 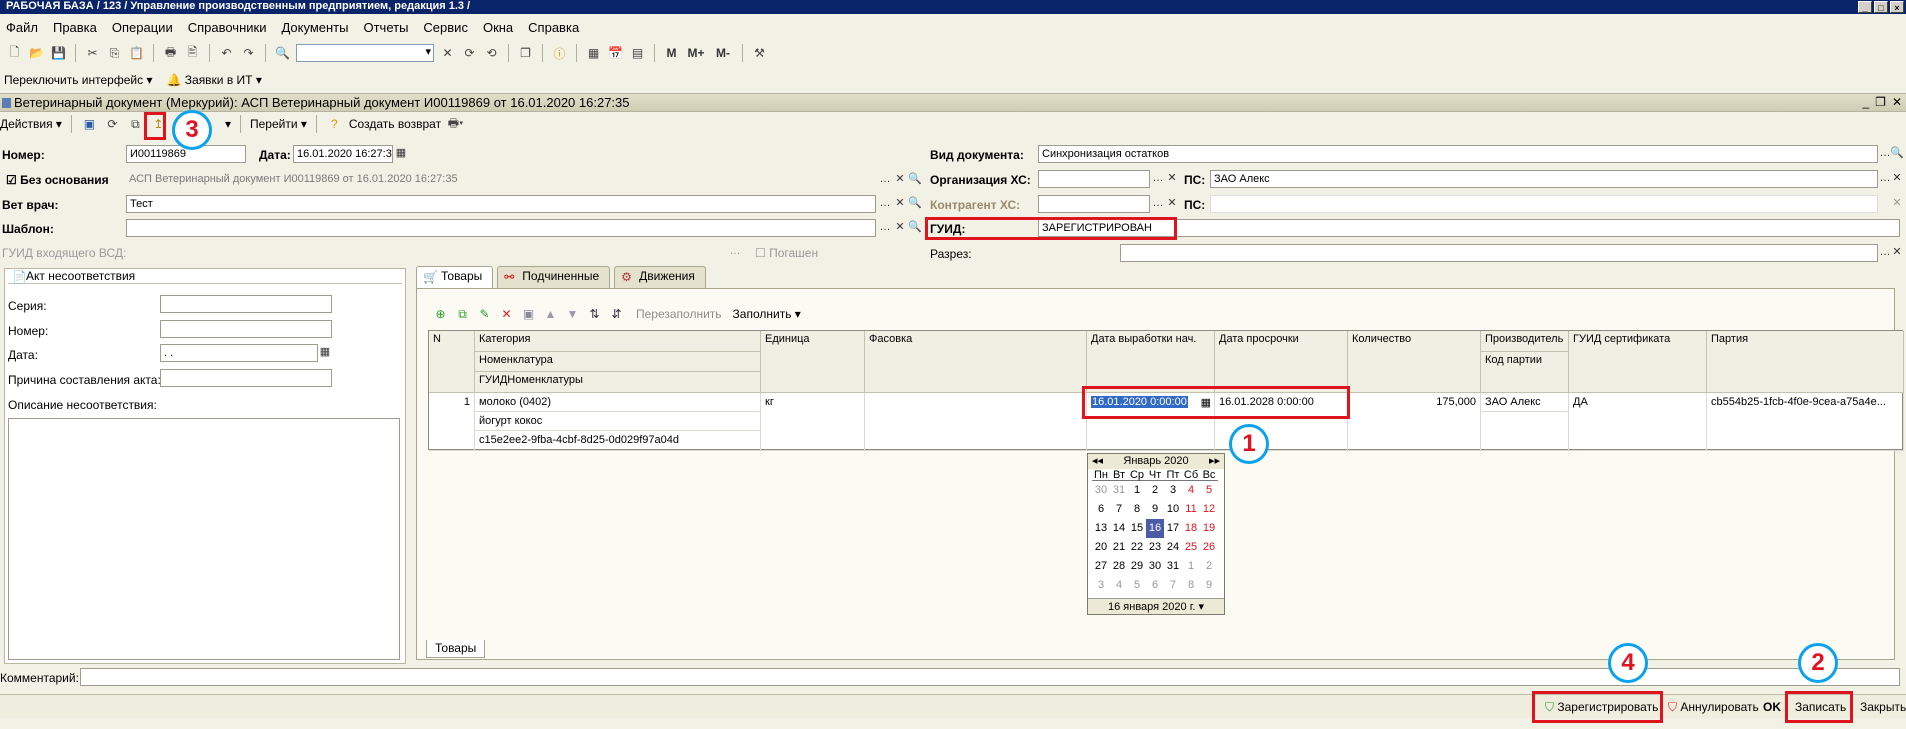 What do you see at coordinates (1137, 528) in the screenshot?
I see `calendar-day: 15` at bounding box center [1137, 528].